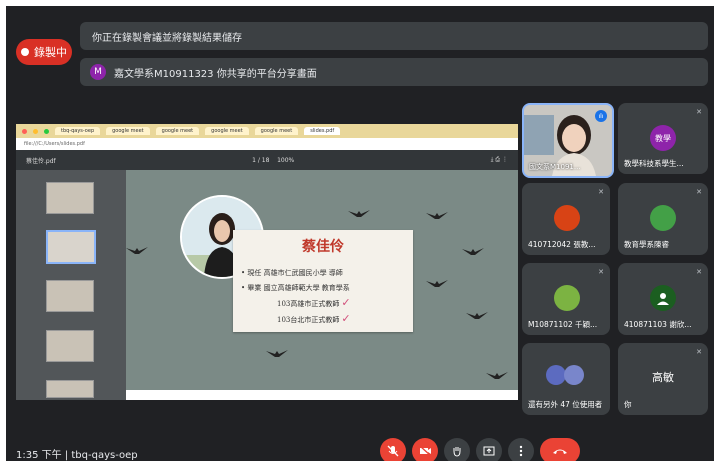 This screenshot has height=463, width=720. Describe the element at coordinates (41, 161) in the screenshot. I see `pdf-title: 蔡佳伶.pdf` at that location.